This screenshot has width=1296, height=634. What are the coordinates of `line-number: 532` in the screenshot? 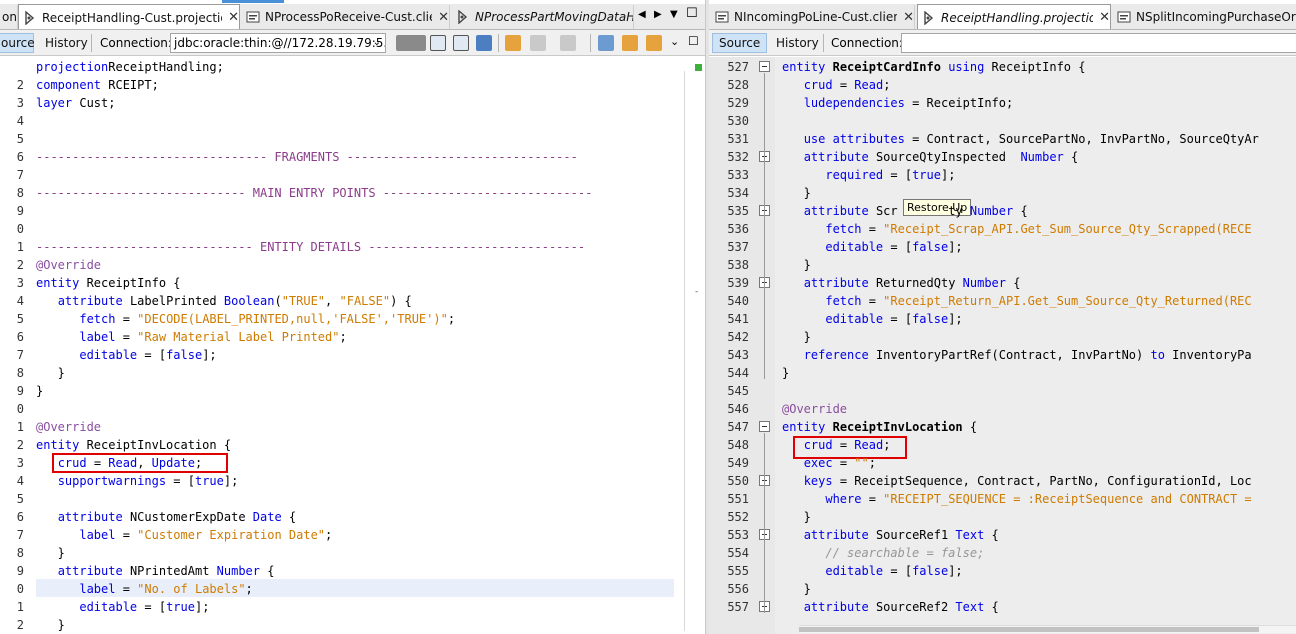 It's located at (738, 157).